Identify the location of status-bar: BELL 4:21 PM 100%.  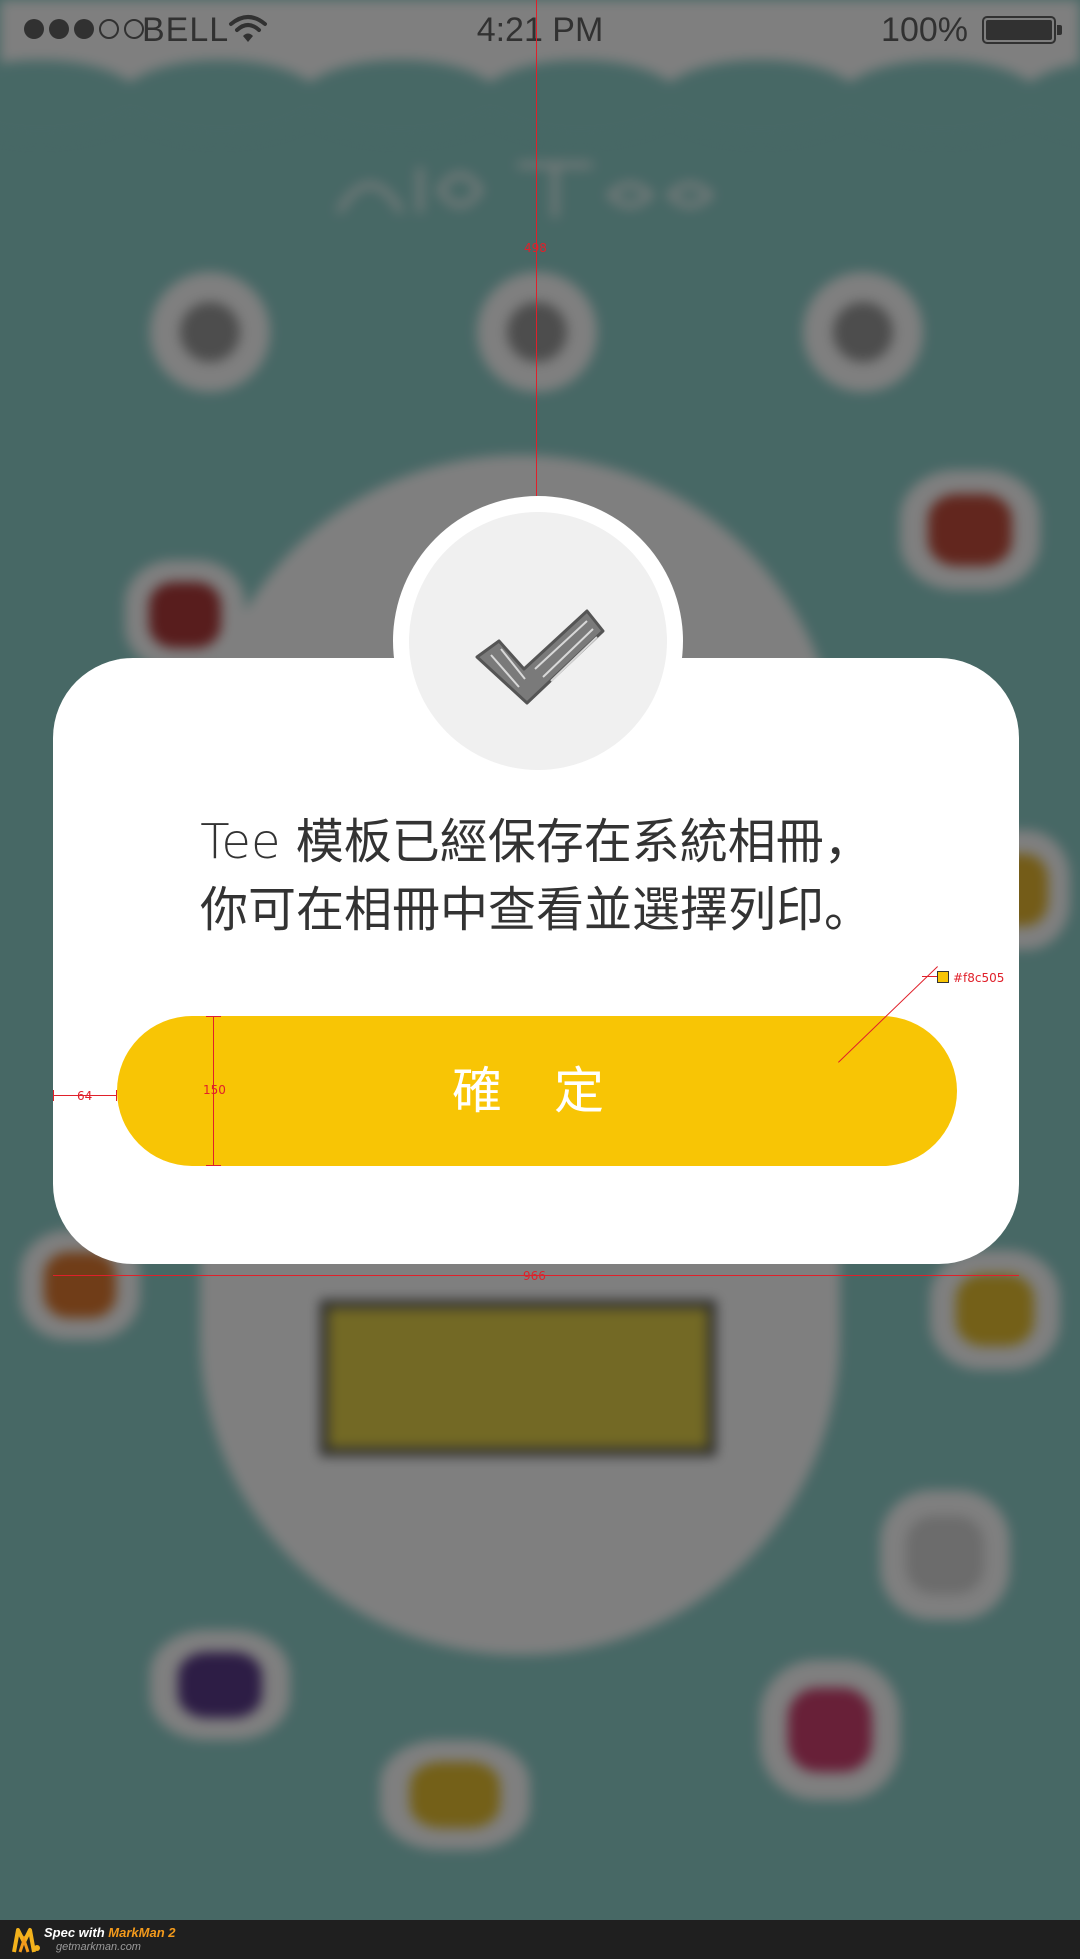
(540, 30).